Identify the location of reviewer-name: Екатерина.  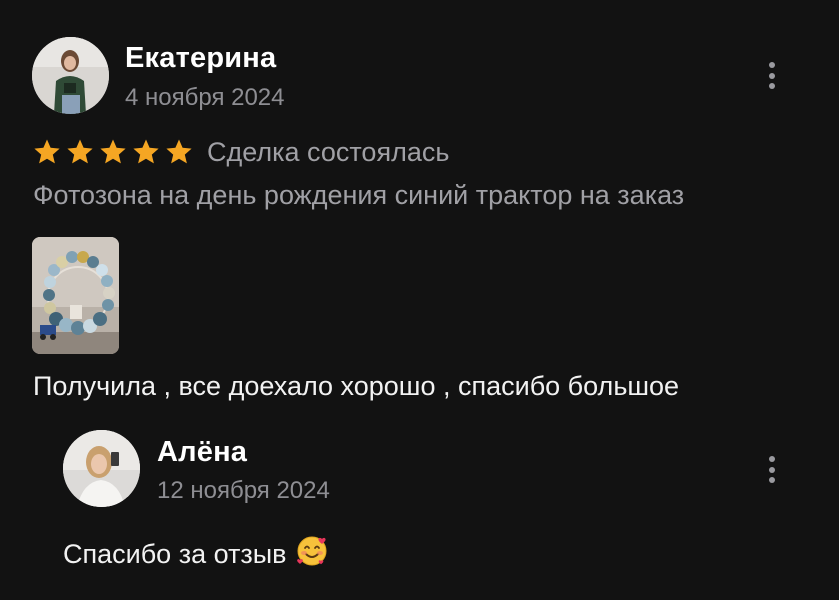
(200, 58).